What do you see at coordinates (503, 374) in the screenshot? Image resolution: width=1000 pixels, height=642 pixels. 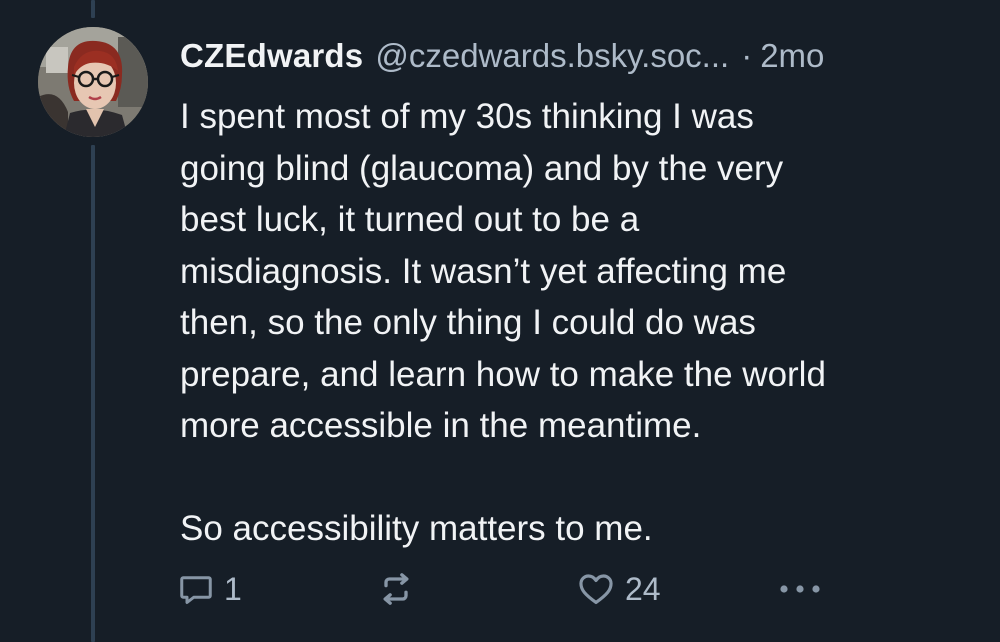 I see `post-line: prepare, and learn how to make the world` at bounding box center [503, 374].